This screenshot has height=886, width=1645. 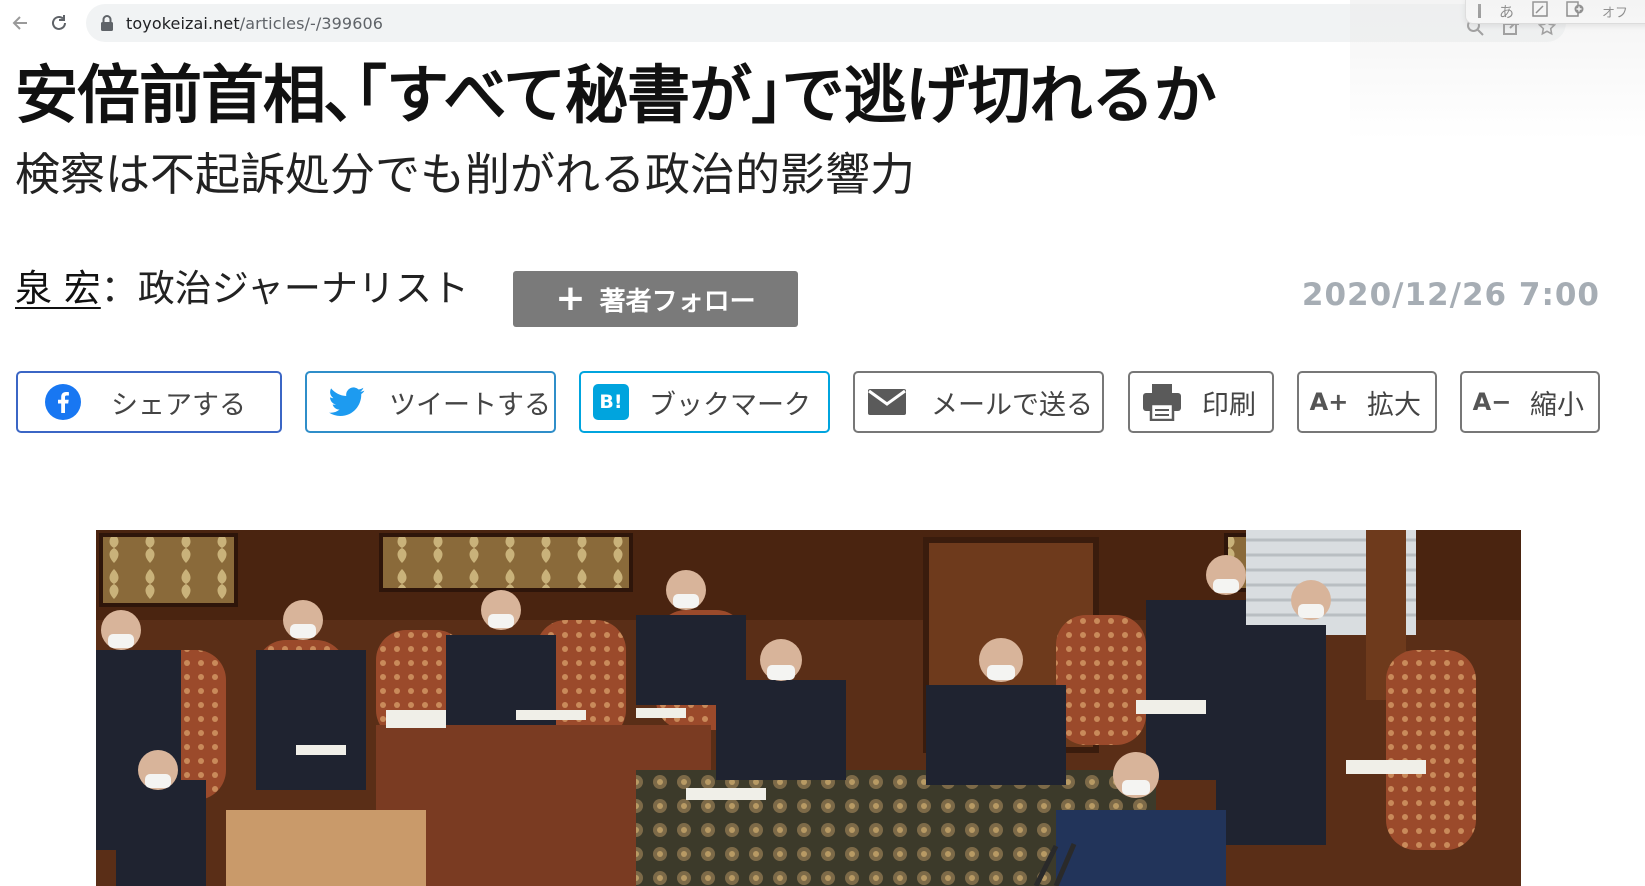 I want to click on ext-add-icon, so click(x=1575, y=11).